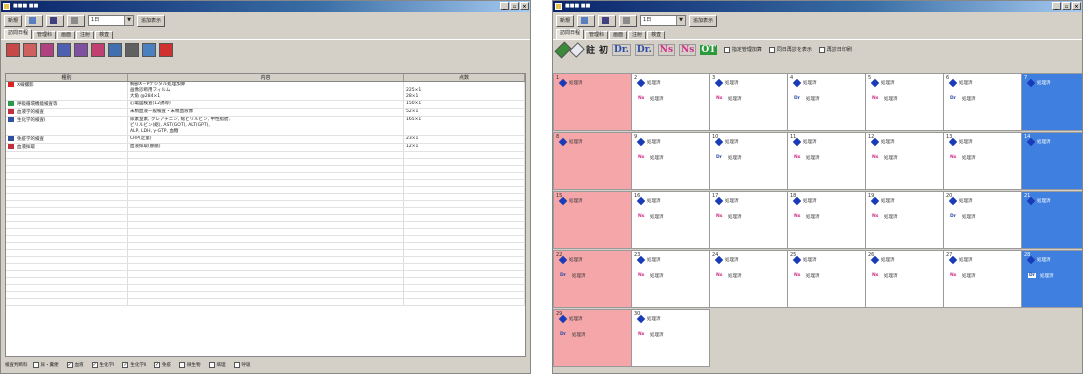 This screenshot has height=374, width=1083. Describe the element at coordinates (129, 20) in the screenshot. I see `chevron-down-icon: ▼` at that location.